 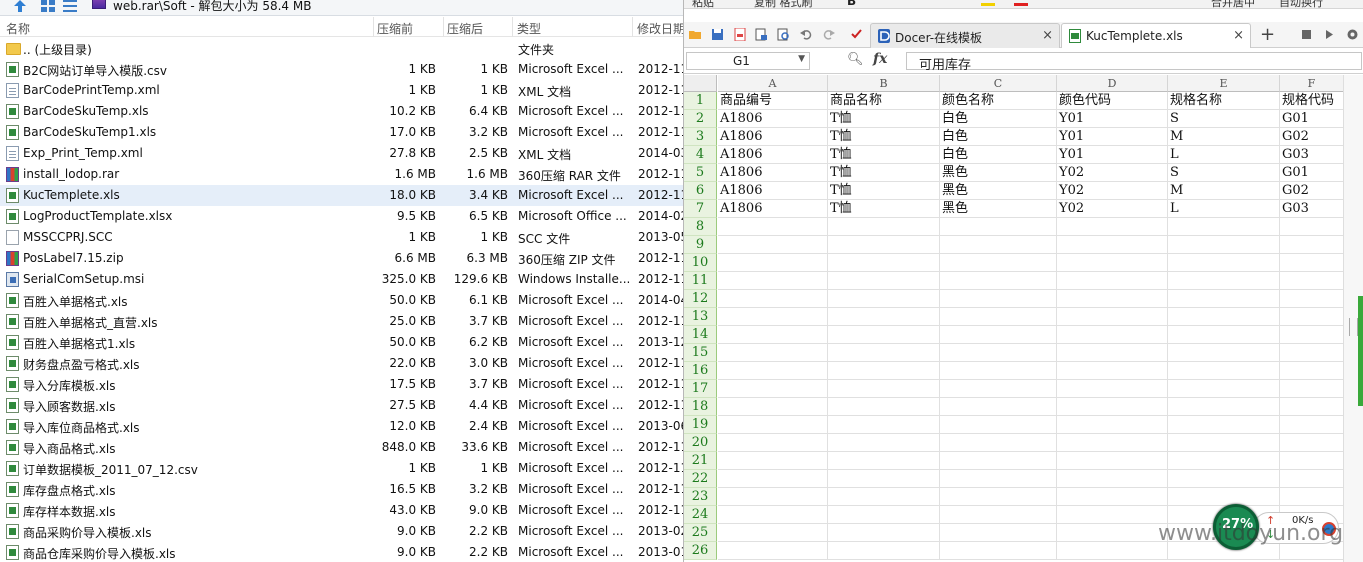 What do you see at coordinates (773, 83) in the screenshot?
I see `column-header: A` at bounding box center [773, 83].